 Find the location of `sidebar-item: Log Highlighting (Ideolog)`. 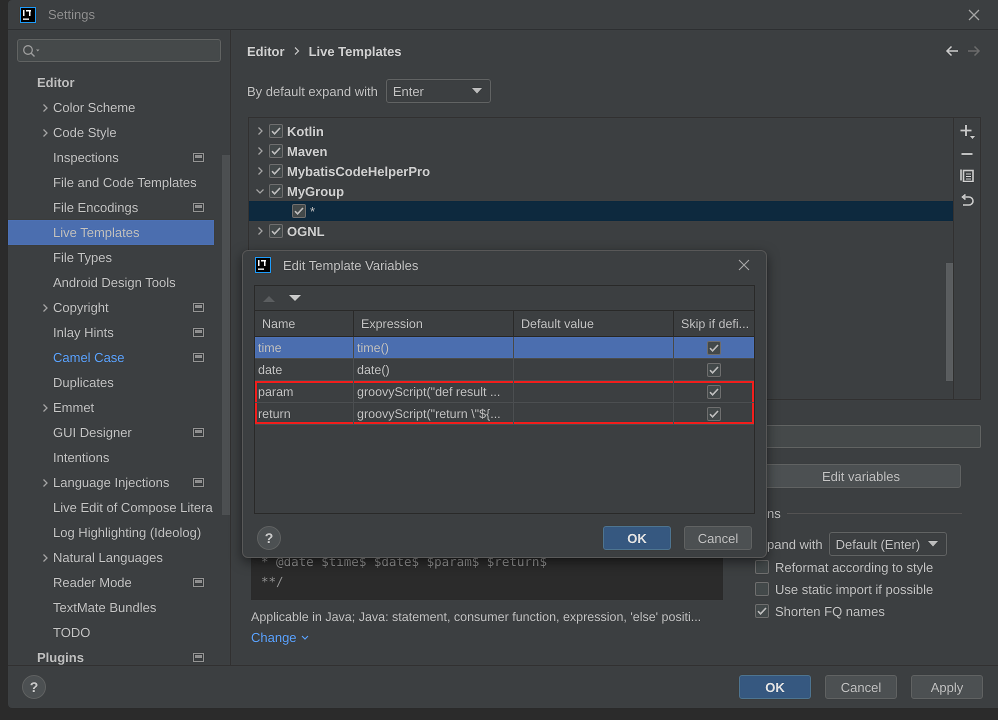

sidebar-item: Log Highlighting (Ideolog) is located at coordinates (111, 532).